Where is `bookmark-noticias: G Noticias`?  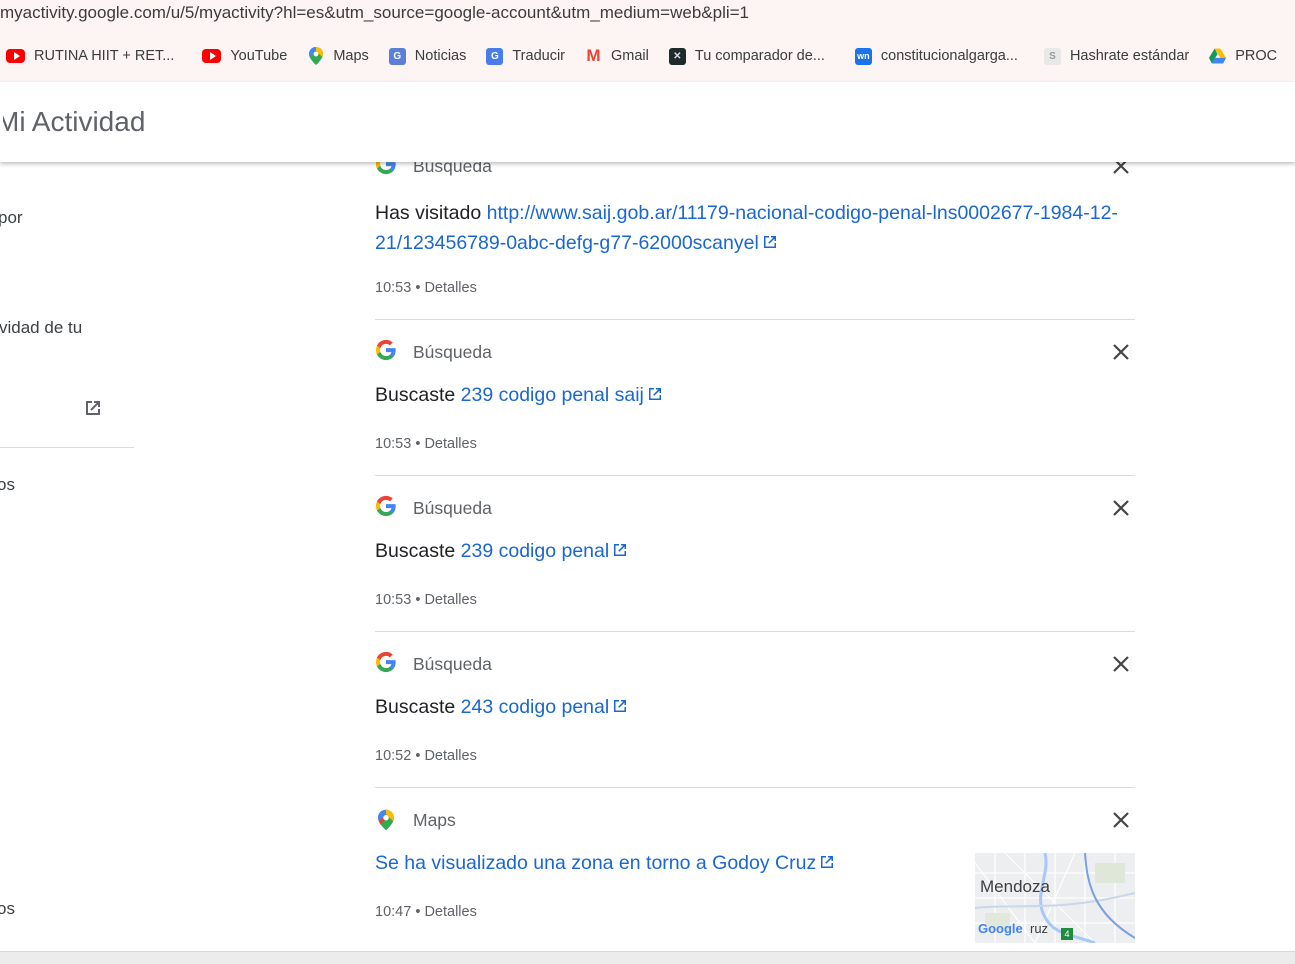 bookmark-noticias: G Noticias is located at coordinates (427, 56).